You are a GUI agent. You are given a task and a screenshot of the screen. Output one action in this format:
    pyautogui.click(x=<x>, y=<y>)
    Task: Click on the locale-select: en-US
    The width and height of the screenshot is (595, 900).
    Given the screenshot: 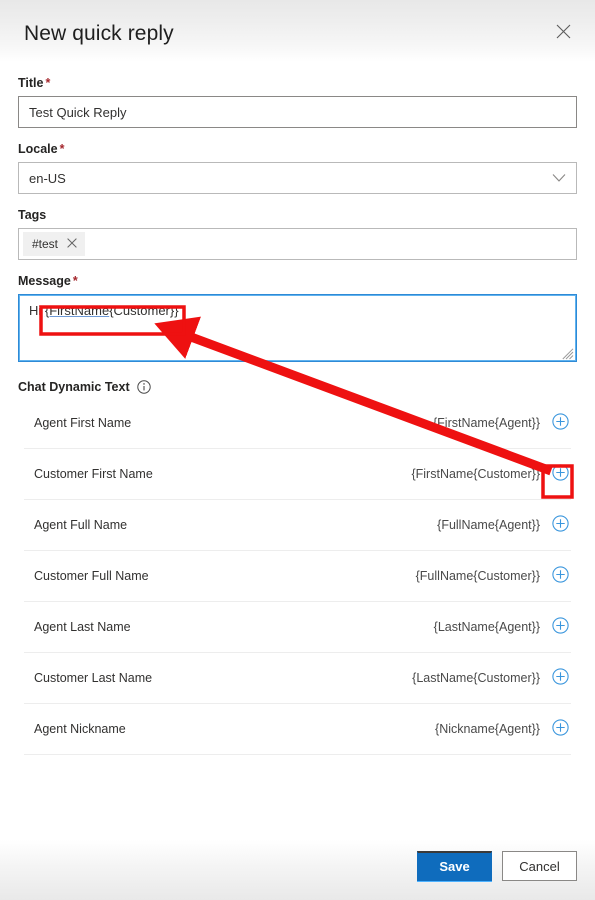 What is the action you would take?
    pyautogui.click(x=297, y=178)
    